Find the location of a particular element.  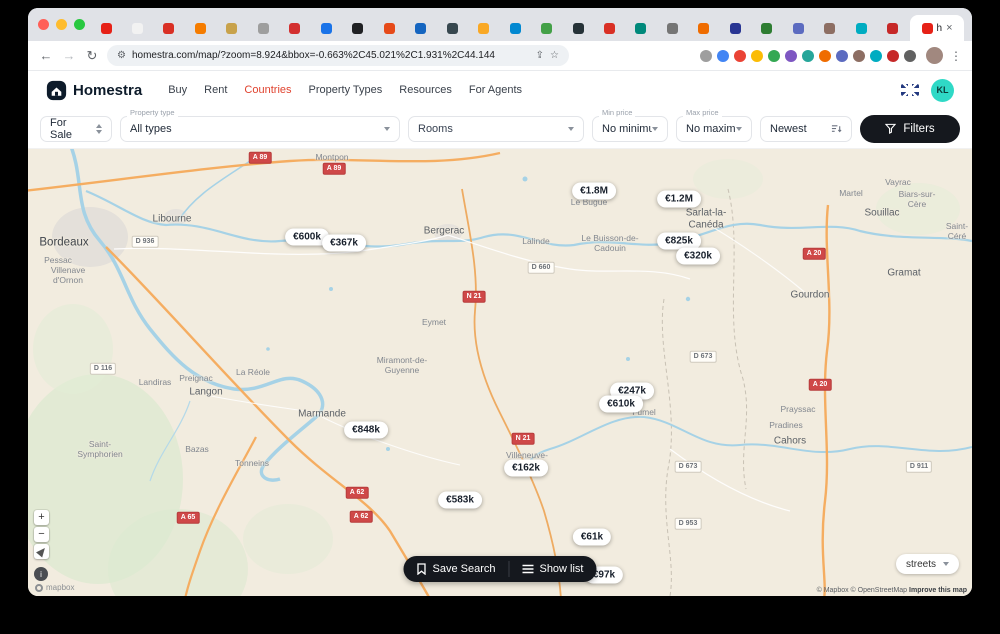

show-list-button: Show list is located at coordinates (552, 569).